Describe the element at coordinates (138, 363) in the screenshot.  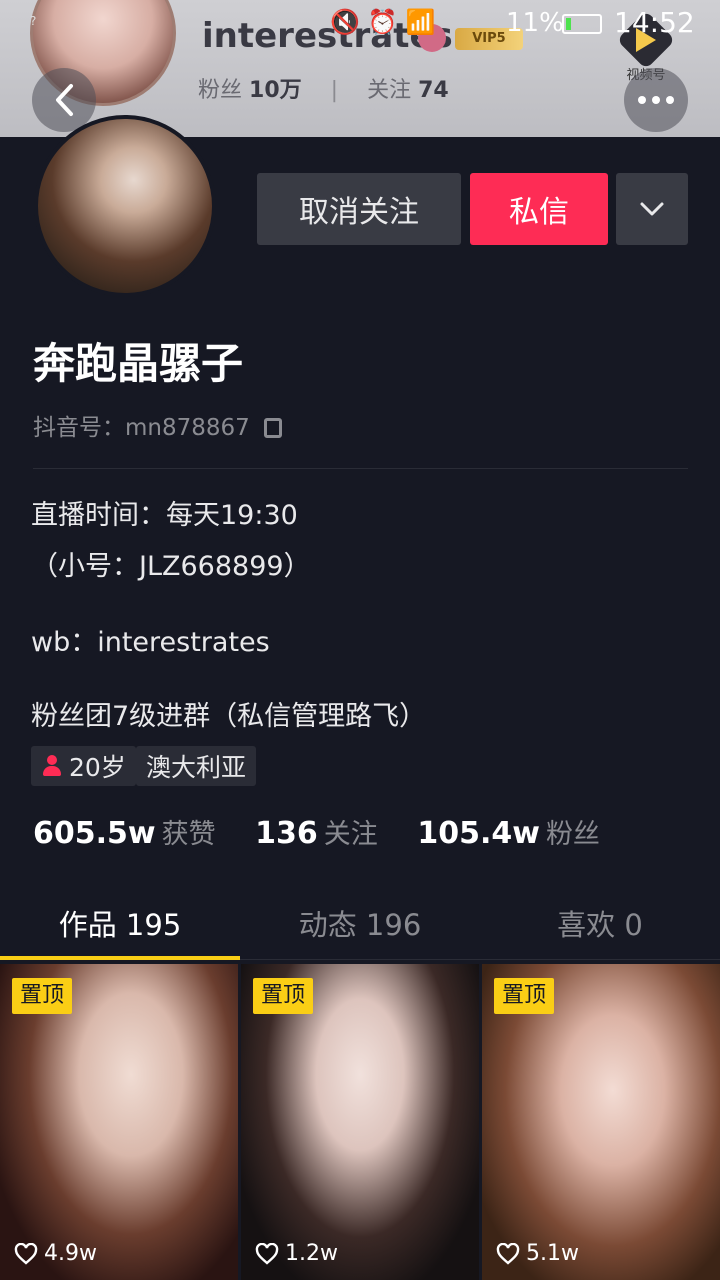
I see `profile-nickname: 奔跑晶骡子` at that location.